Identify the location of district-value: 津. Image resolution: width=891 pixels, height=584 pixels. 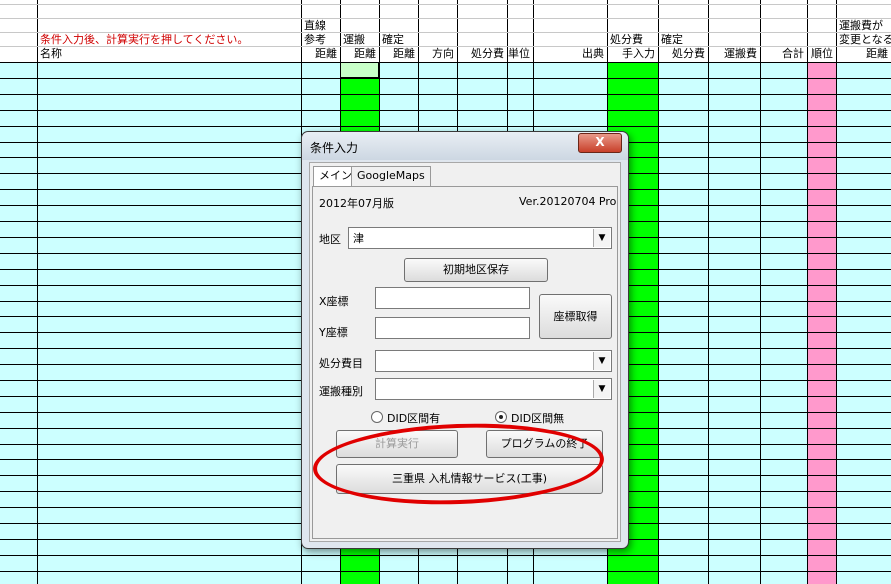
(358, 238).